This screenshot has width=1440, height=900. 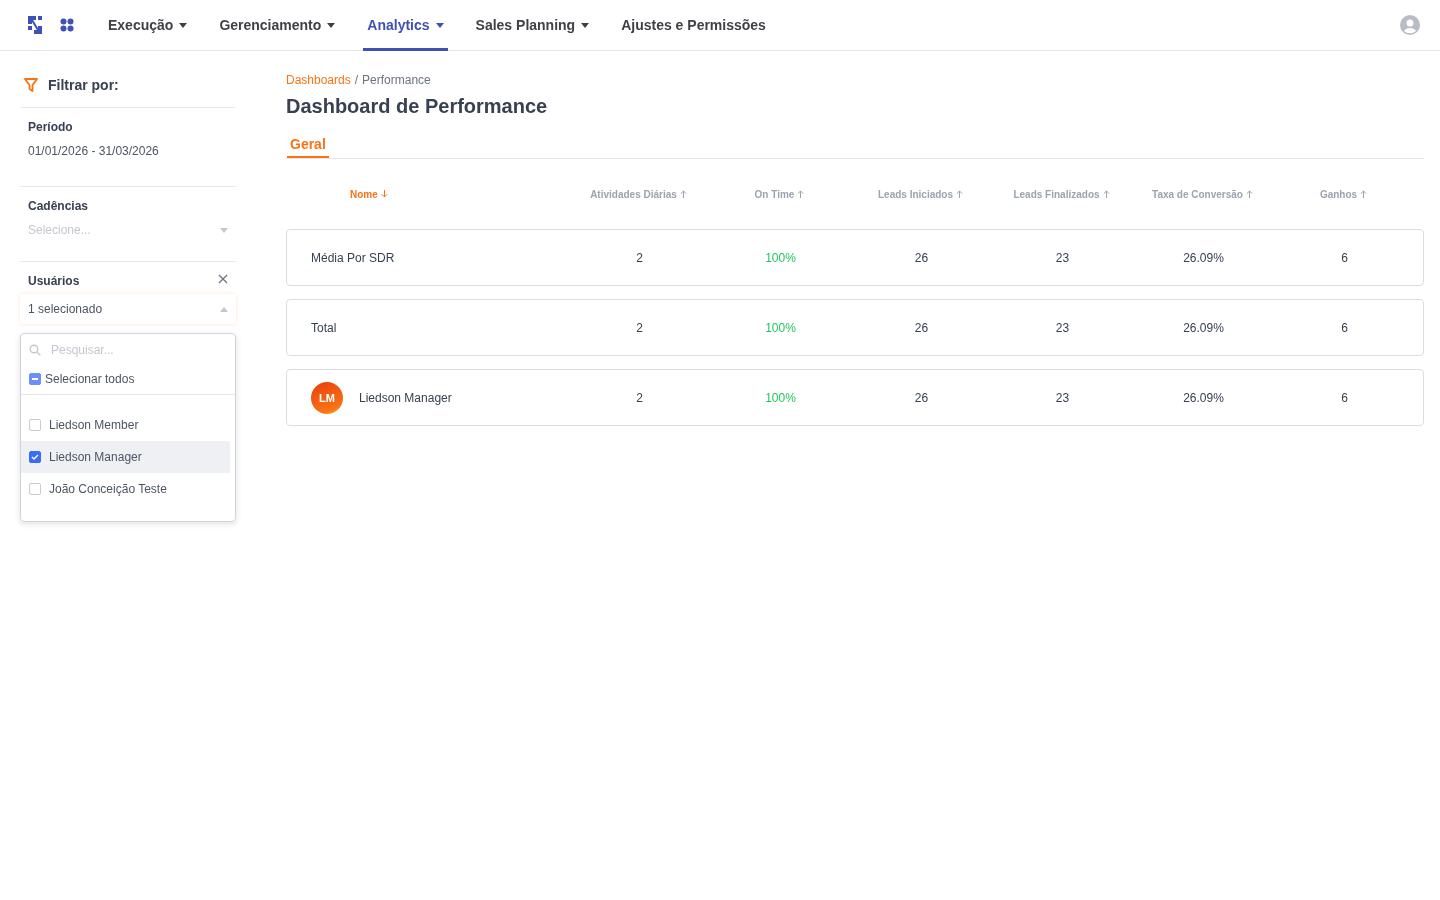 What do you see at coordinates (128, 309) in the screenshot?
I see `users-select: 1 selecionado` at bounding box center [128, 309].